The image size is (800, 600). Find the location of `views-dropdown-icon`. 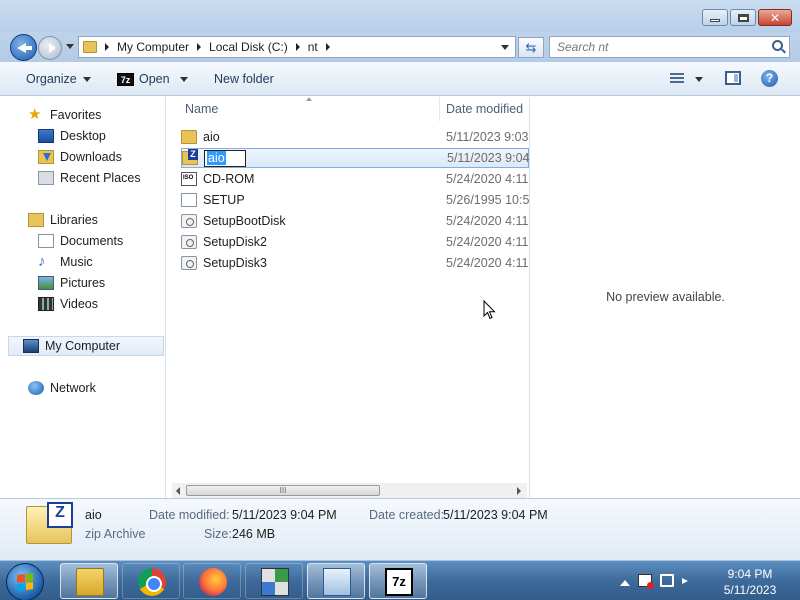

views-dropdown-icon is located at coordinates (699, 79).